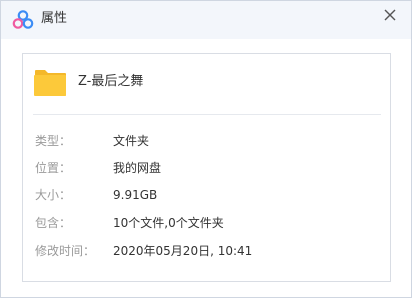 This screenshot has height=298, width=412. I want to click on prop-label-type: 类型：, so click(53, 141).